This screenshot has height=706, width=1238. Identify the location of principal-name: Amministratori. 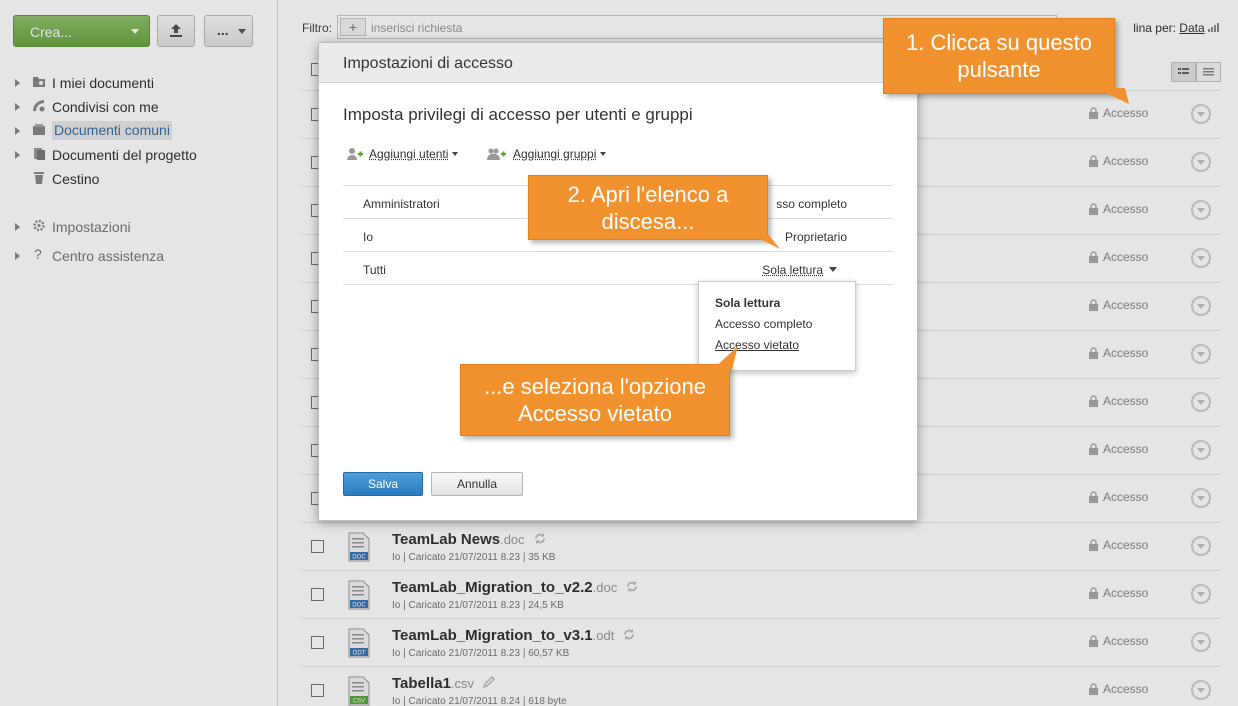
(401, 204).